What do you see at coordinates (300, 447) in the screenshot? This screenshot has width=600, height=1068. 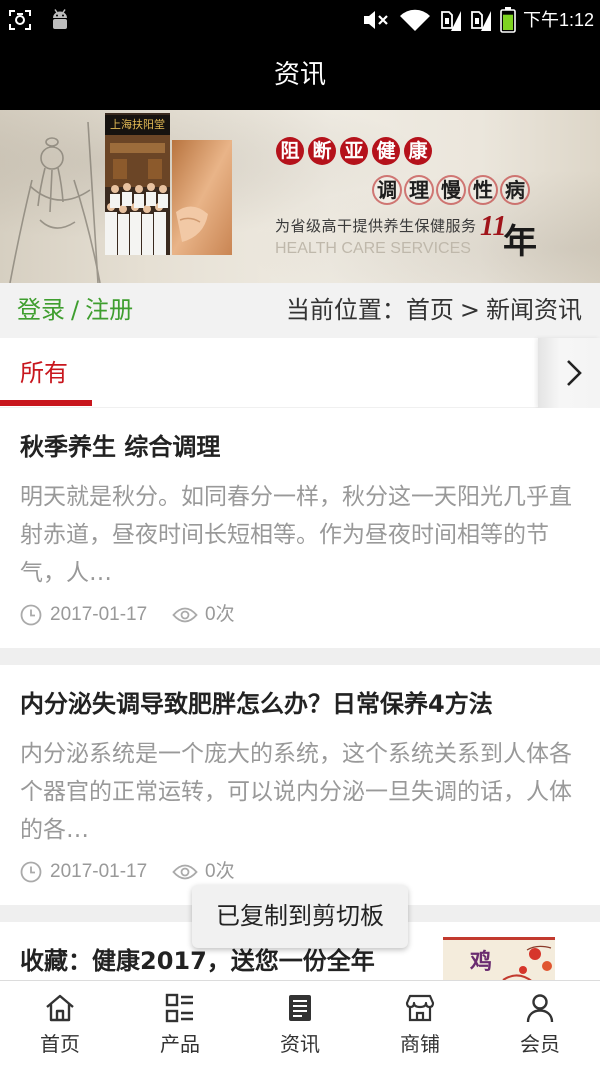 I see `article-title: 秋季养生 综合调理` at bounding box center [300, 447].